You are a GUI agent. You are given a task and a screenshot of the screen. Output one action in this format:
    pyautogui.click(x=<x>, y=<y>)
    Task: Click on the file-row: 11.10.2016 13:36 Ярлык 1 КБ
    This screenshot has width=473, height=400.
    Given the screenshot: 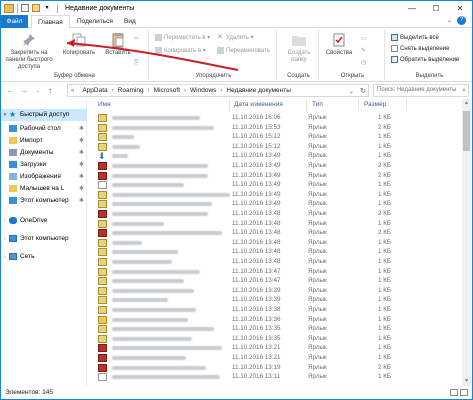 What is the action you would take?
    pyautogui.click(x=274, y=320)
    